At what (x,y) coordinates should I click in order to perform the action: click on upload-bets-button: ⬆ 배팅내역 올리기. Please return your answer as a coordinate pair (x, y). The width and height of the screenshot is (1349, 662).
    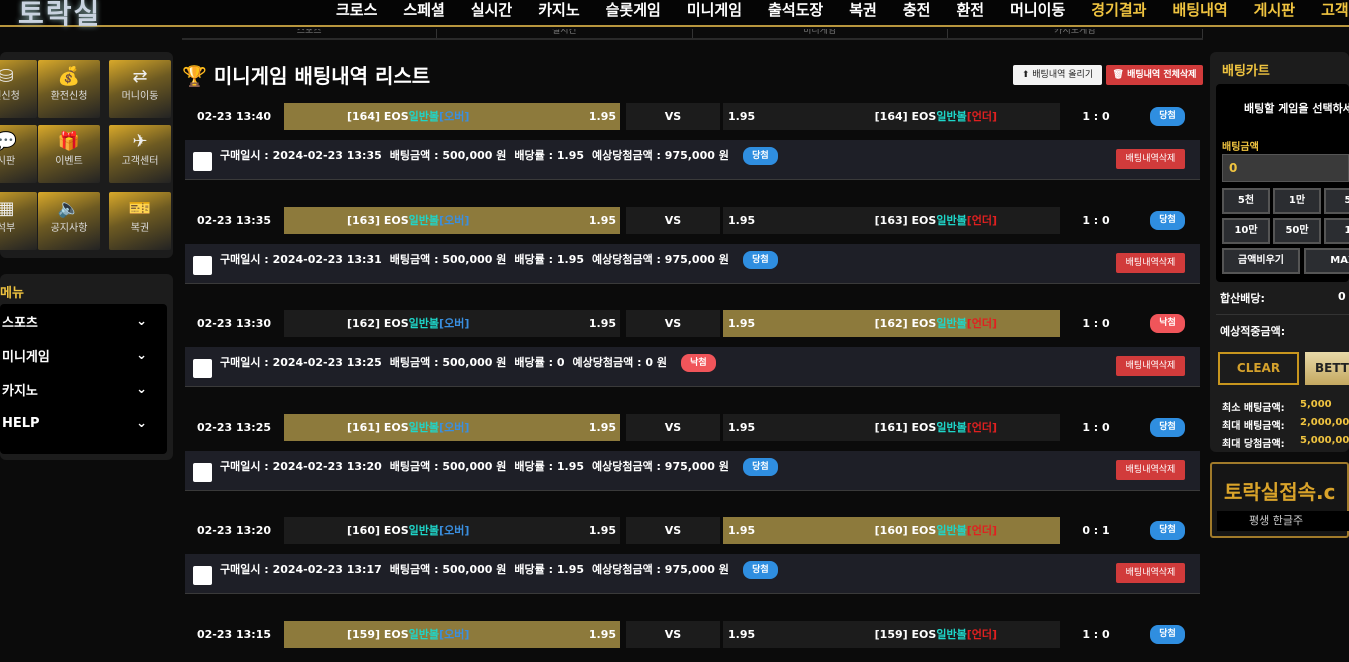
    Looking at the image, I should click on (1057, 75).